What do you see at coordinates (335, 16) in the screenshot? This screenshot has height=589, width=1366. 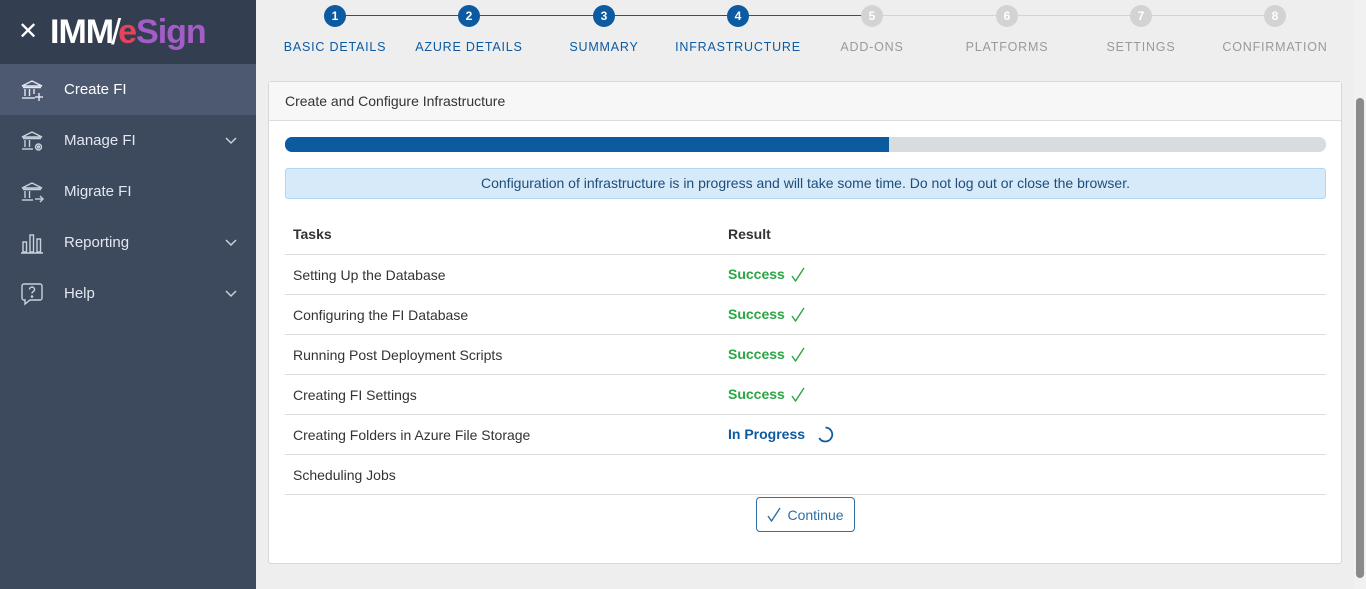 I see `step-number: 1` at bounding box center [335, 16].